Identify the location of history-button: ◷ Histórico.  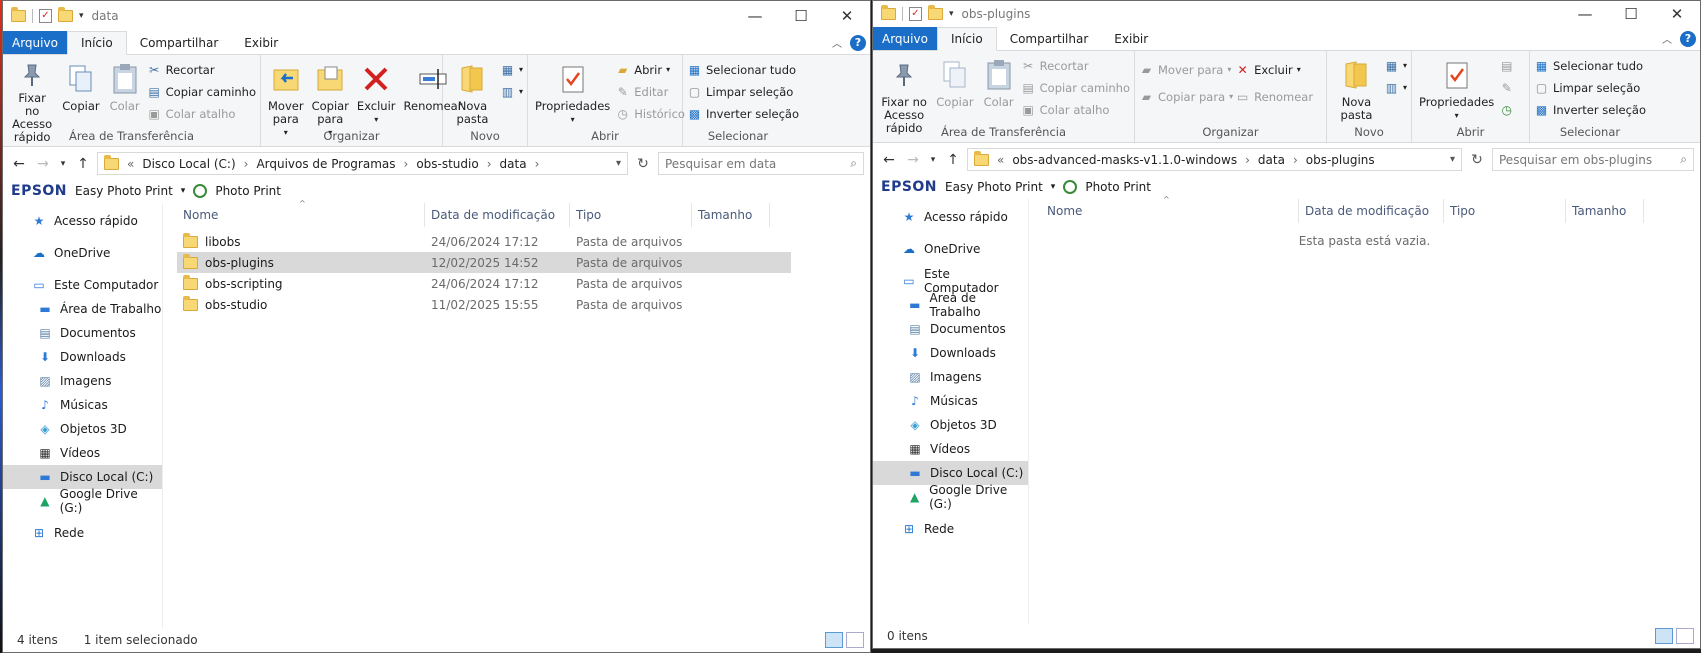
(650, 113).